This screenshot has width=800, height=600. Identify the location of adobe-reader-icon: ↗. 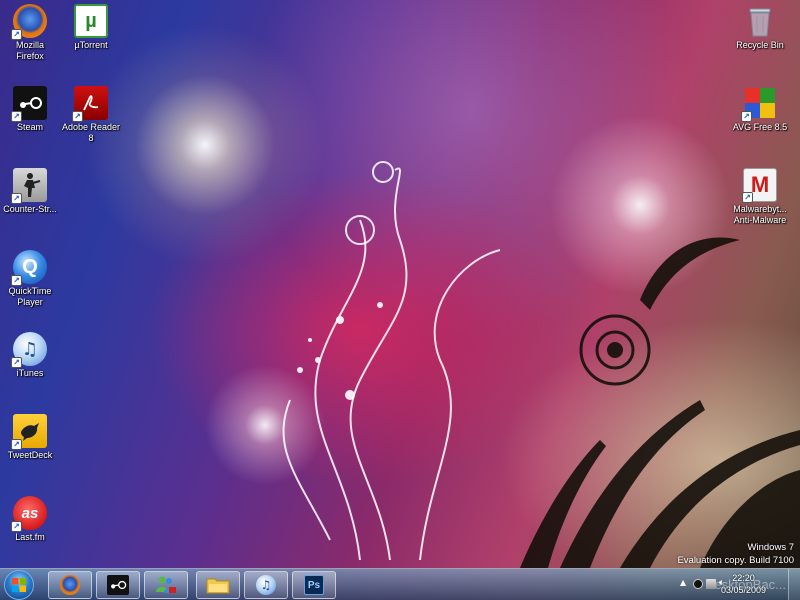
(90, 104).